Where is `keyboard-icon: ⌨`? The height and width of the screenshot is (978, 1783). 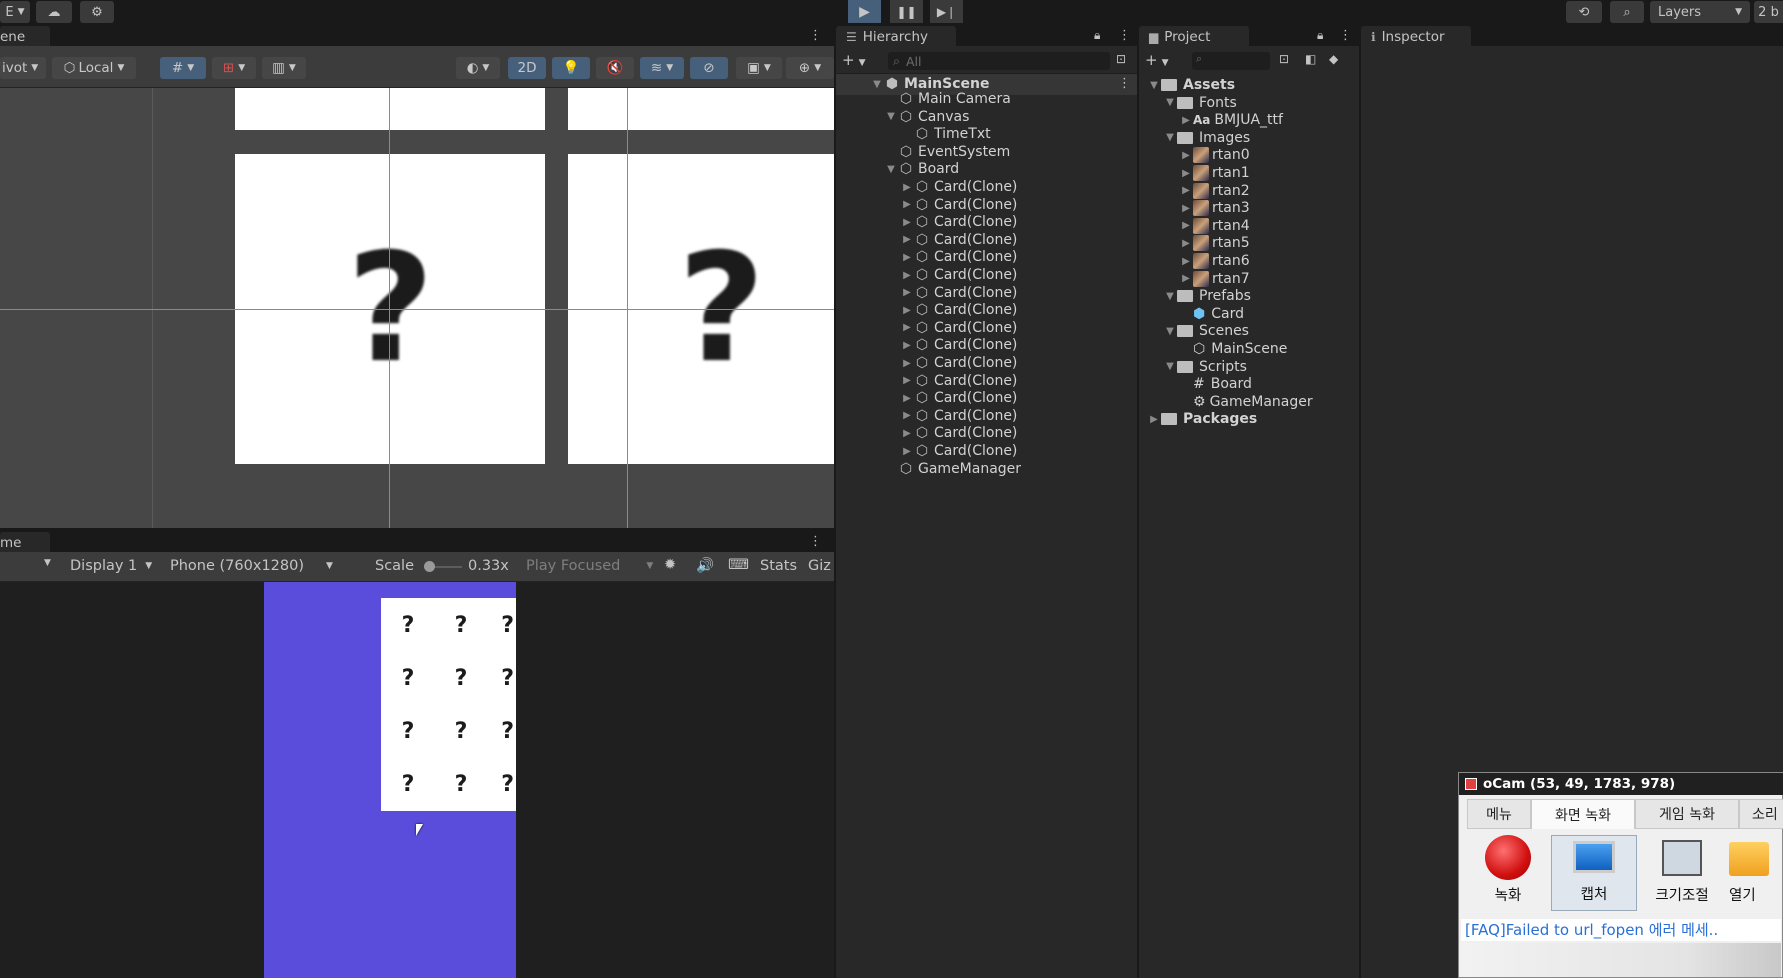
keyboard-icon: ⌨ is located at coordinates (738, 565).